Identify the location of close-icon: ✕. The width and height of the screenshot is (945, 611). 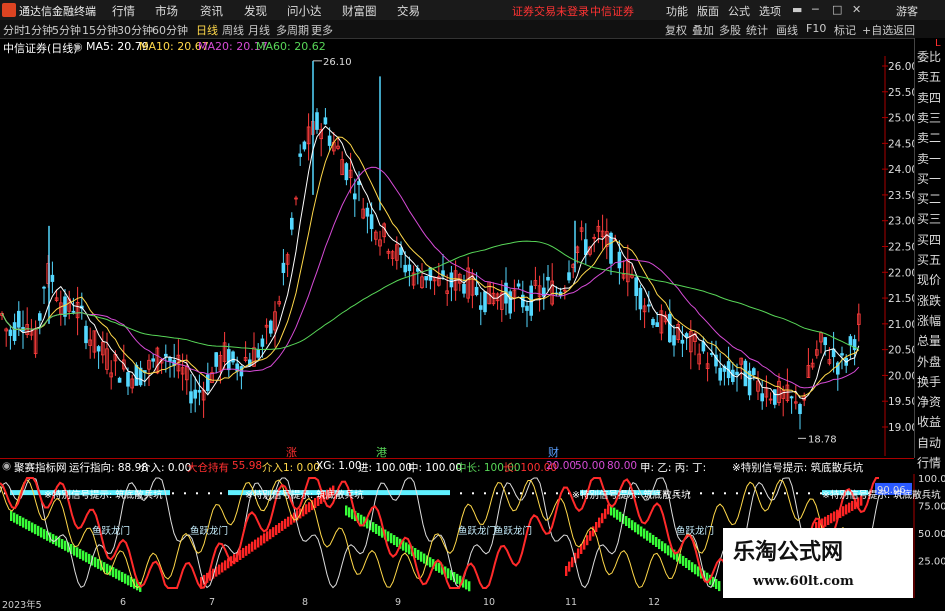
(856, 9).